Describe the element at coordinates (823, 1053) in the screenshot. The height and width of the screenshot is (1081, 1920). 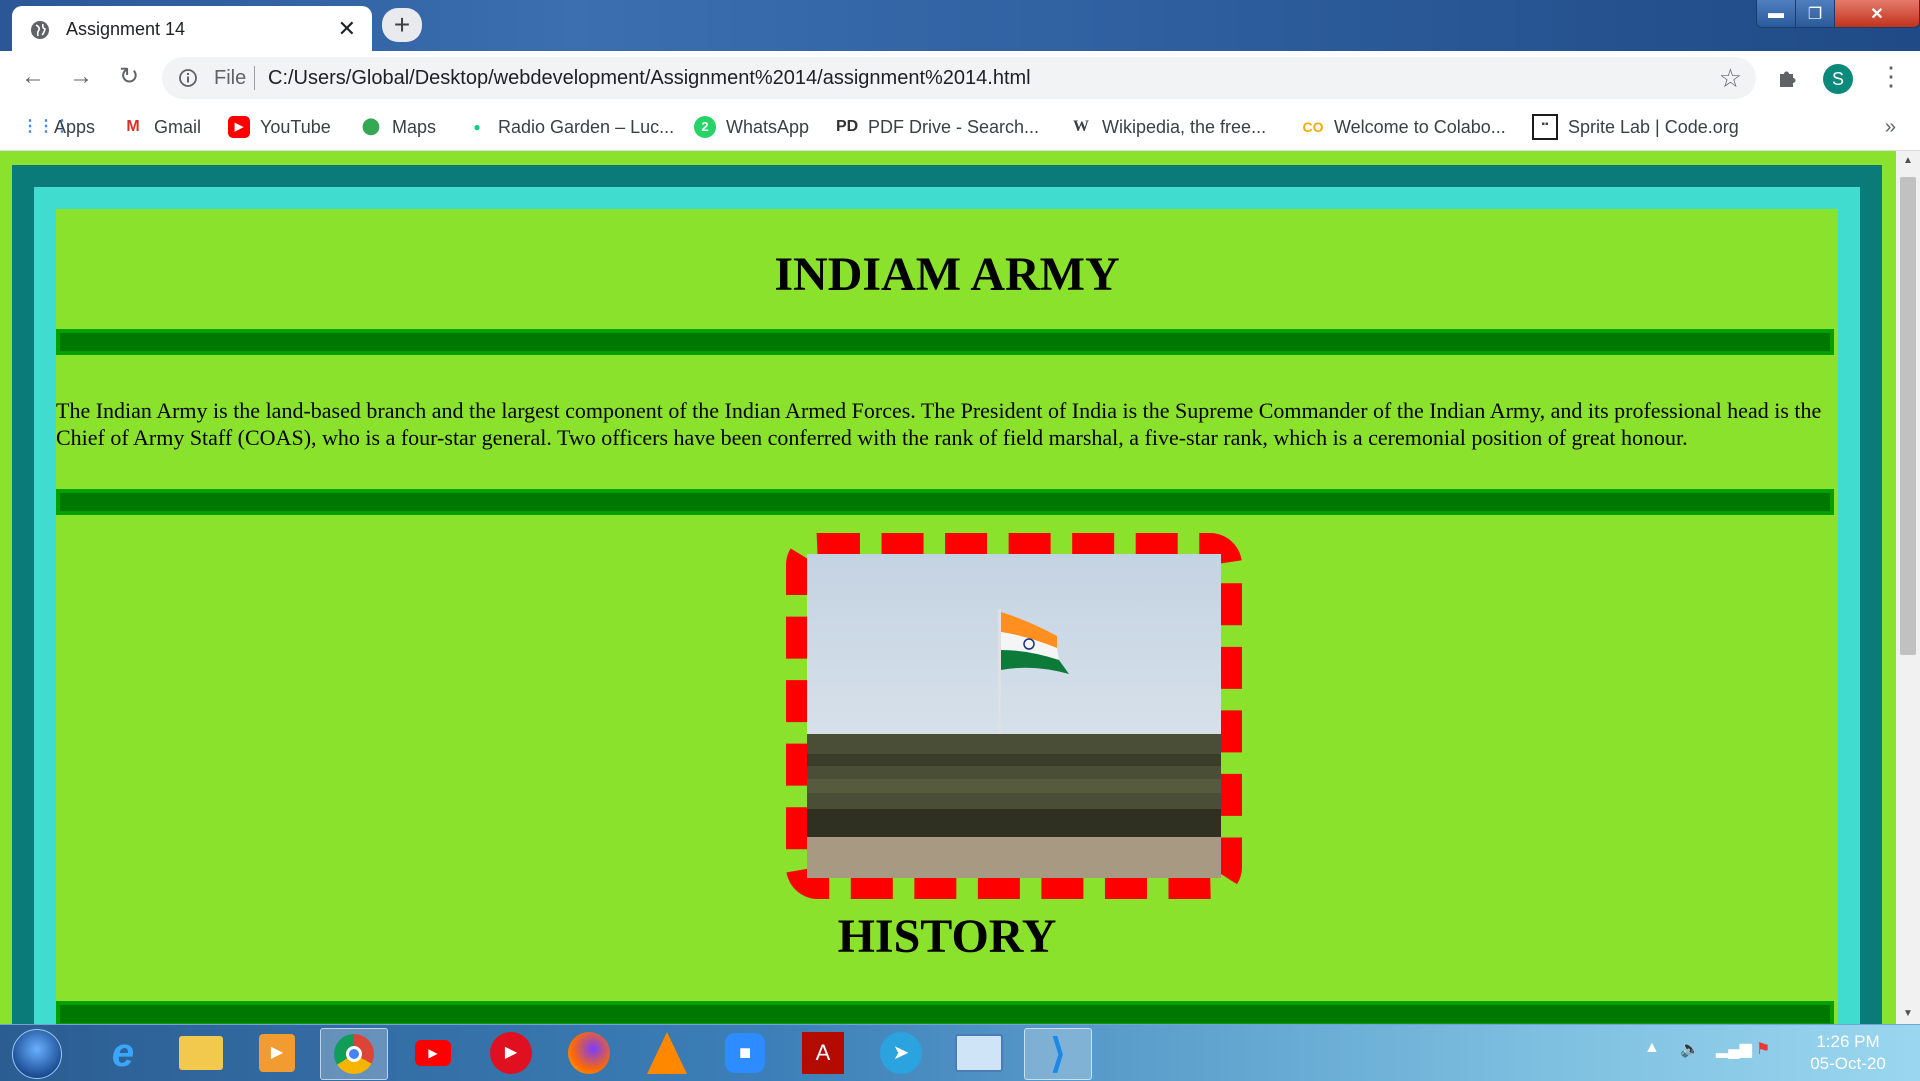
I see `acrobat-icon: A` at that location.